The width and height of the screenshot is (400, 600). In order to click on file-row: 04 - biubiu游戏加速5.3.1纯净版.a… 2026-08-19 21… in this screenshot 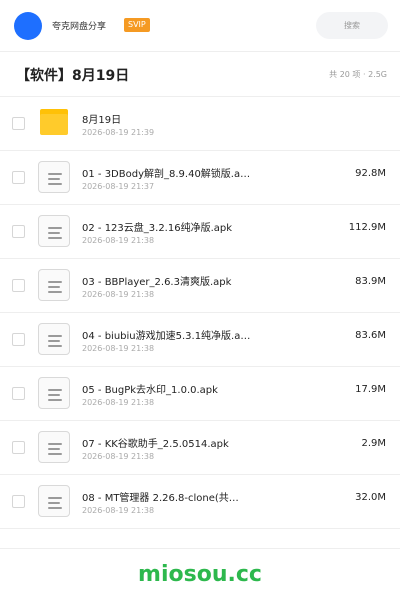, I will do `click(200, 340)`.